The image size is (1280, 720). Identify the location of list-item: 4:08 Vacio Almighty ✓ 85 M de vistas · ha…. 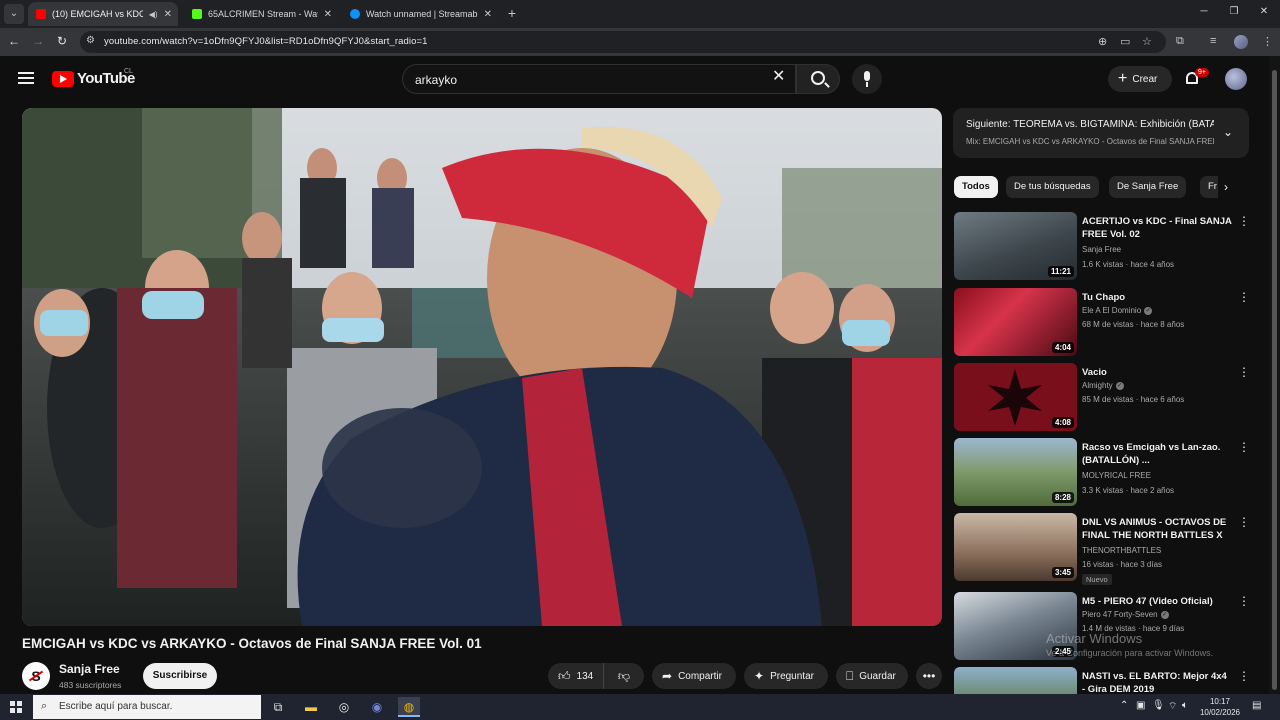
(1102, 397).